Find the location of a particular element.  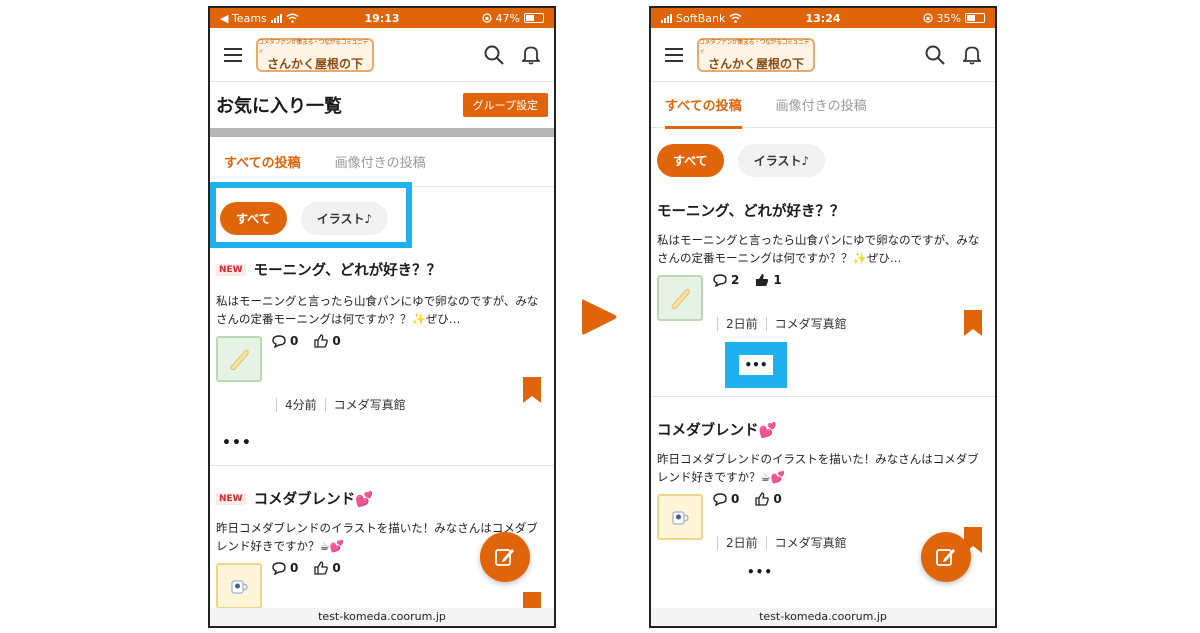

battery-percent: 47% is located at coordinates (507, 18).